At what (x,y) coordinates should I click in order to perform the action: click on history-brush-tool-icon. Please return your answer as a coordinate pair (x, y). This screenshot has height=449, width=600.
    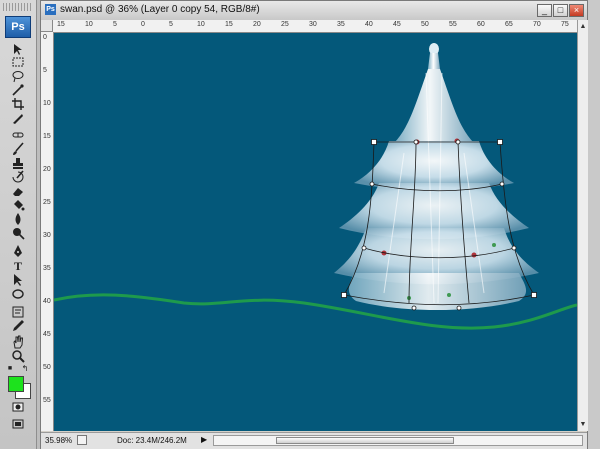
    Looking at the image, I should click on (18, 177).